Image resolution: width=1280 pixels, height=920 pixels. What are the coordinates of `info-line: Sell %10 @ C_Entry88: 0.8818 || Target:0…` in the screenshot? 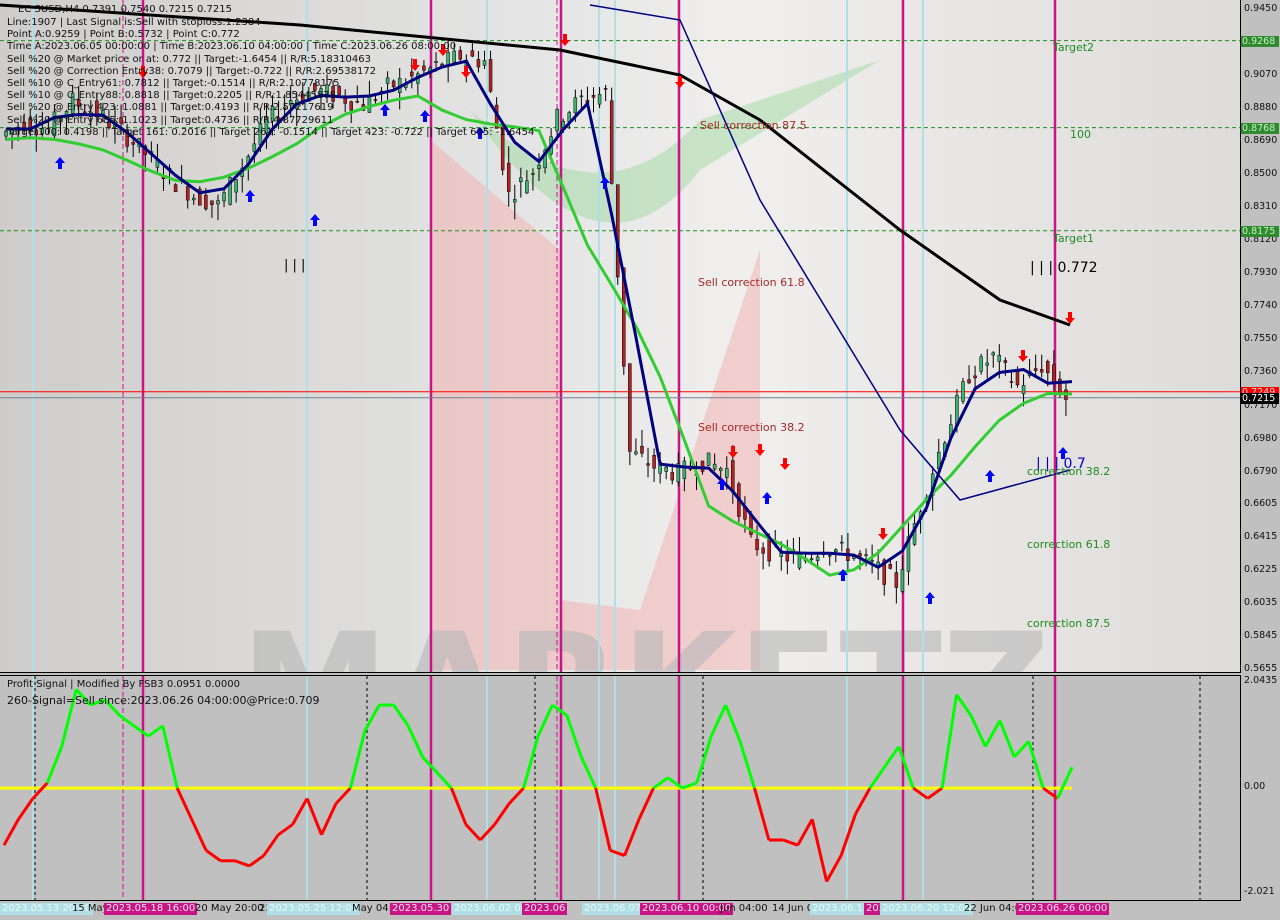 It's located at (171, 96).